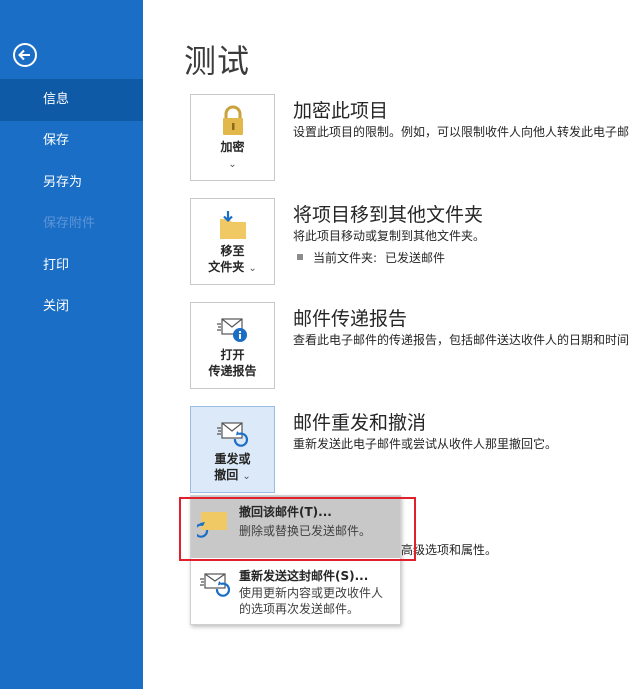 The width and height of the screenshot is (636, 689). I want to click on recall-message-description: 删除或替换已发送邮件。, so click(305, 531).